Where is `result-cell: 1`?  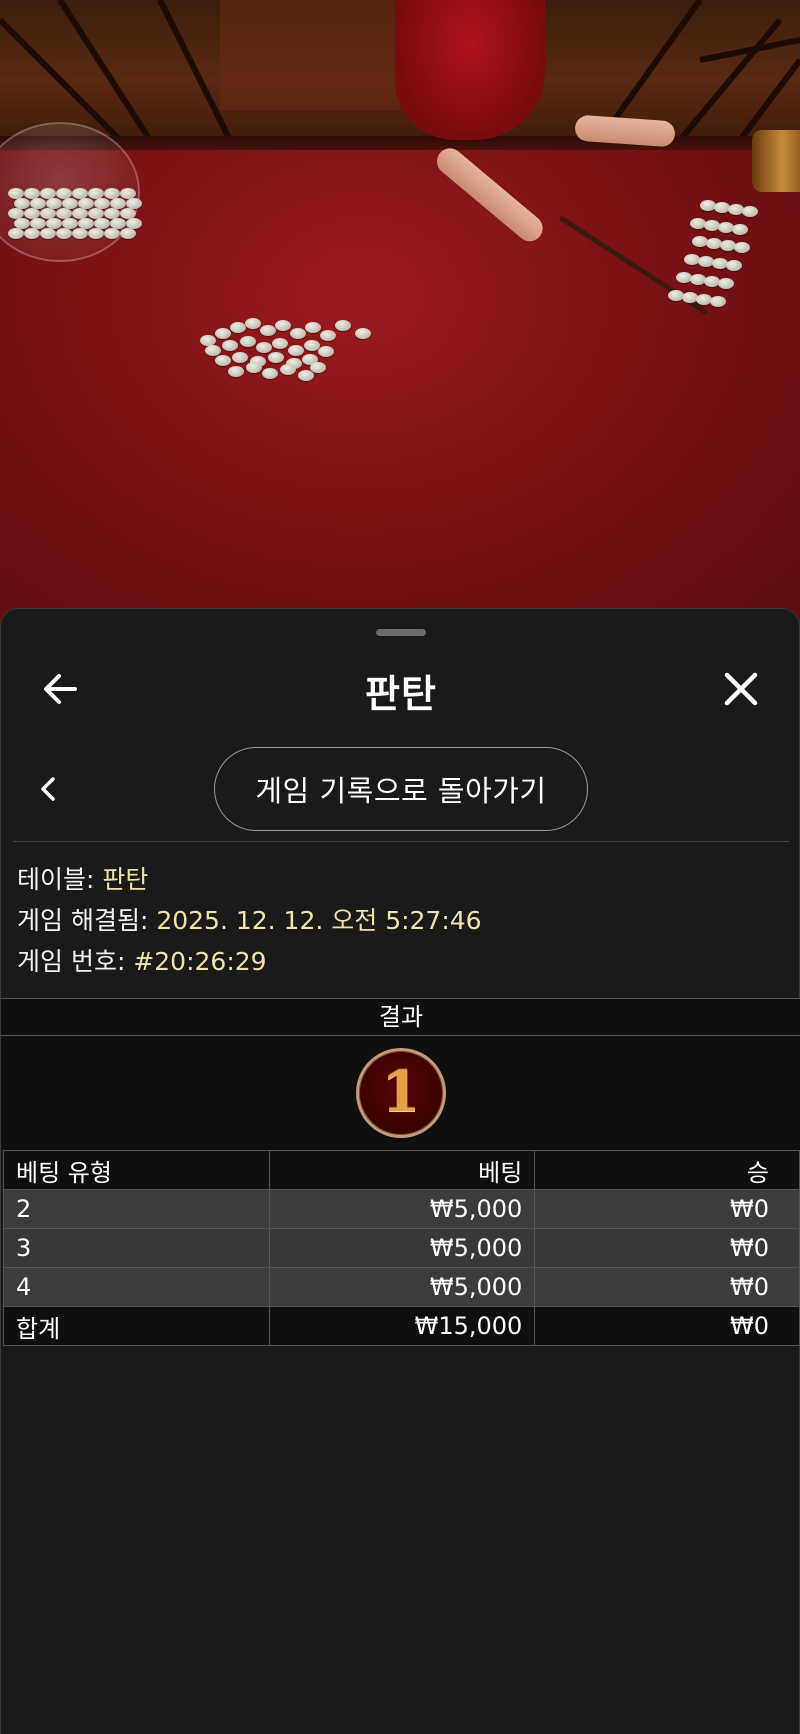
result-cell: 1 is located at coordinates (400, 1093).